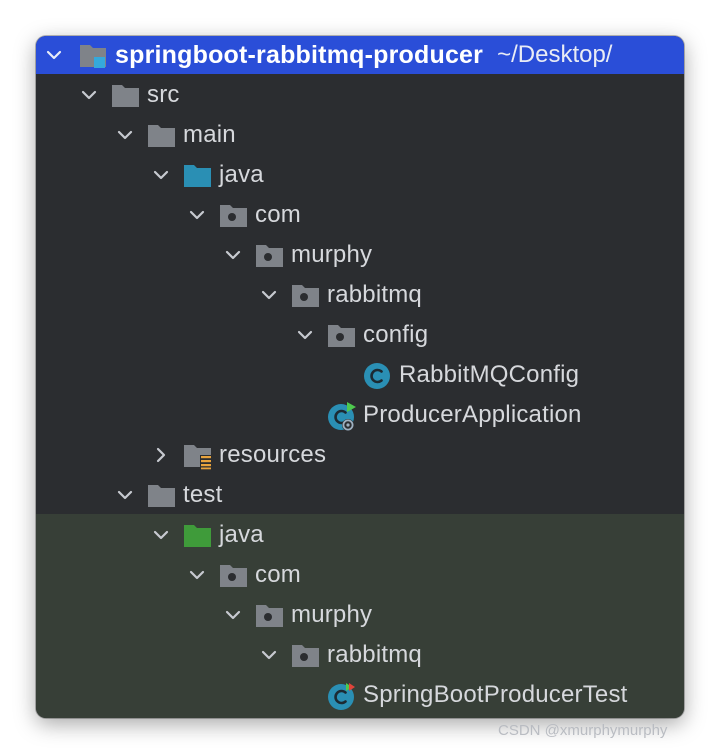 Image resolution: width=720 pixels, height=754 pixels. Describe the element at coordinates (472, 414) in the screenshot. I see `tree-item-label: ProducerApplication` at that location.